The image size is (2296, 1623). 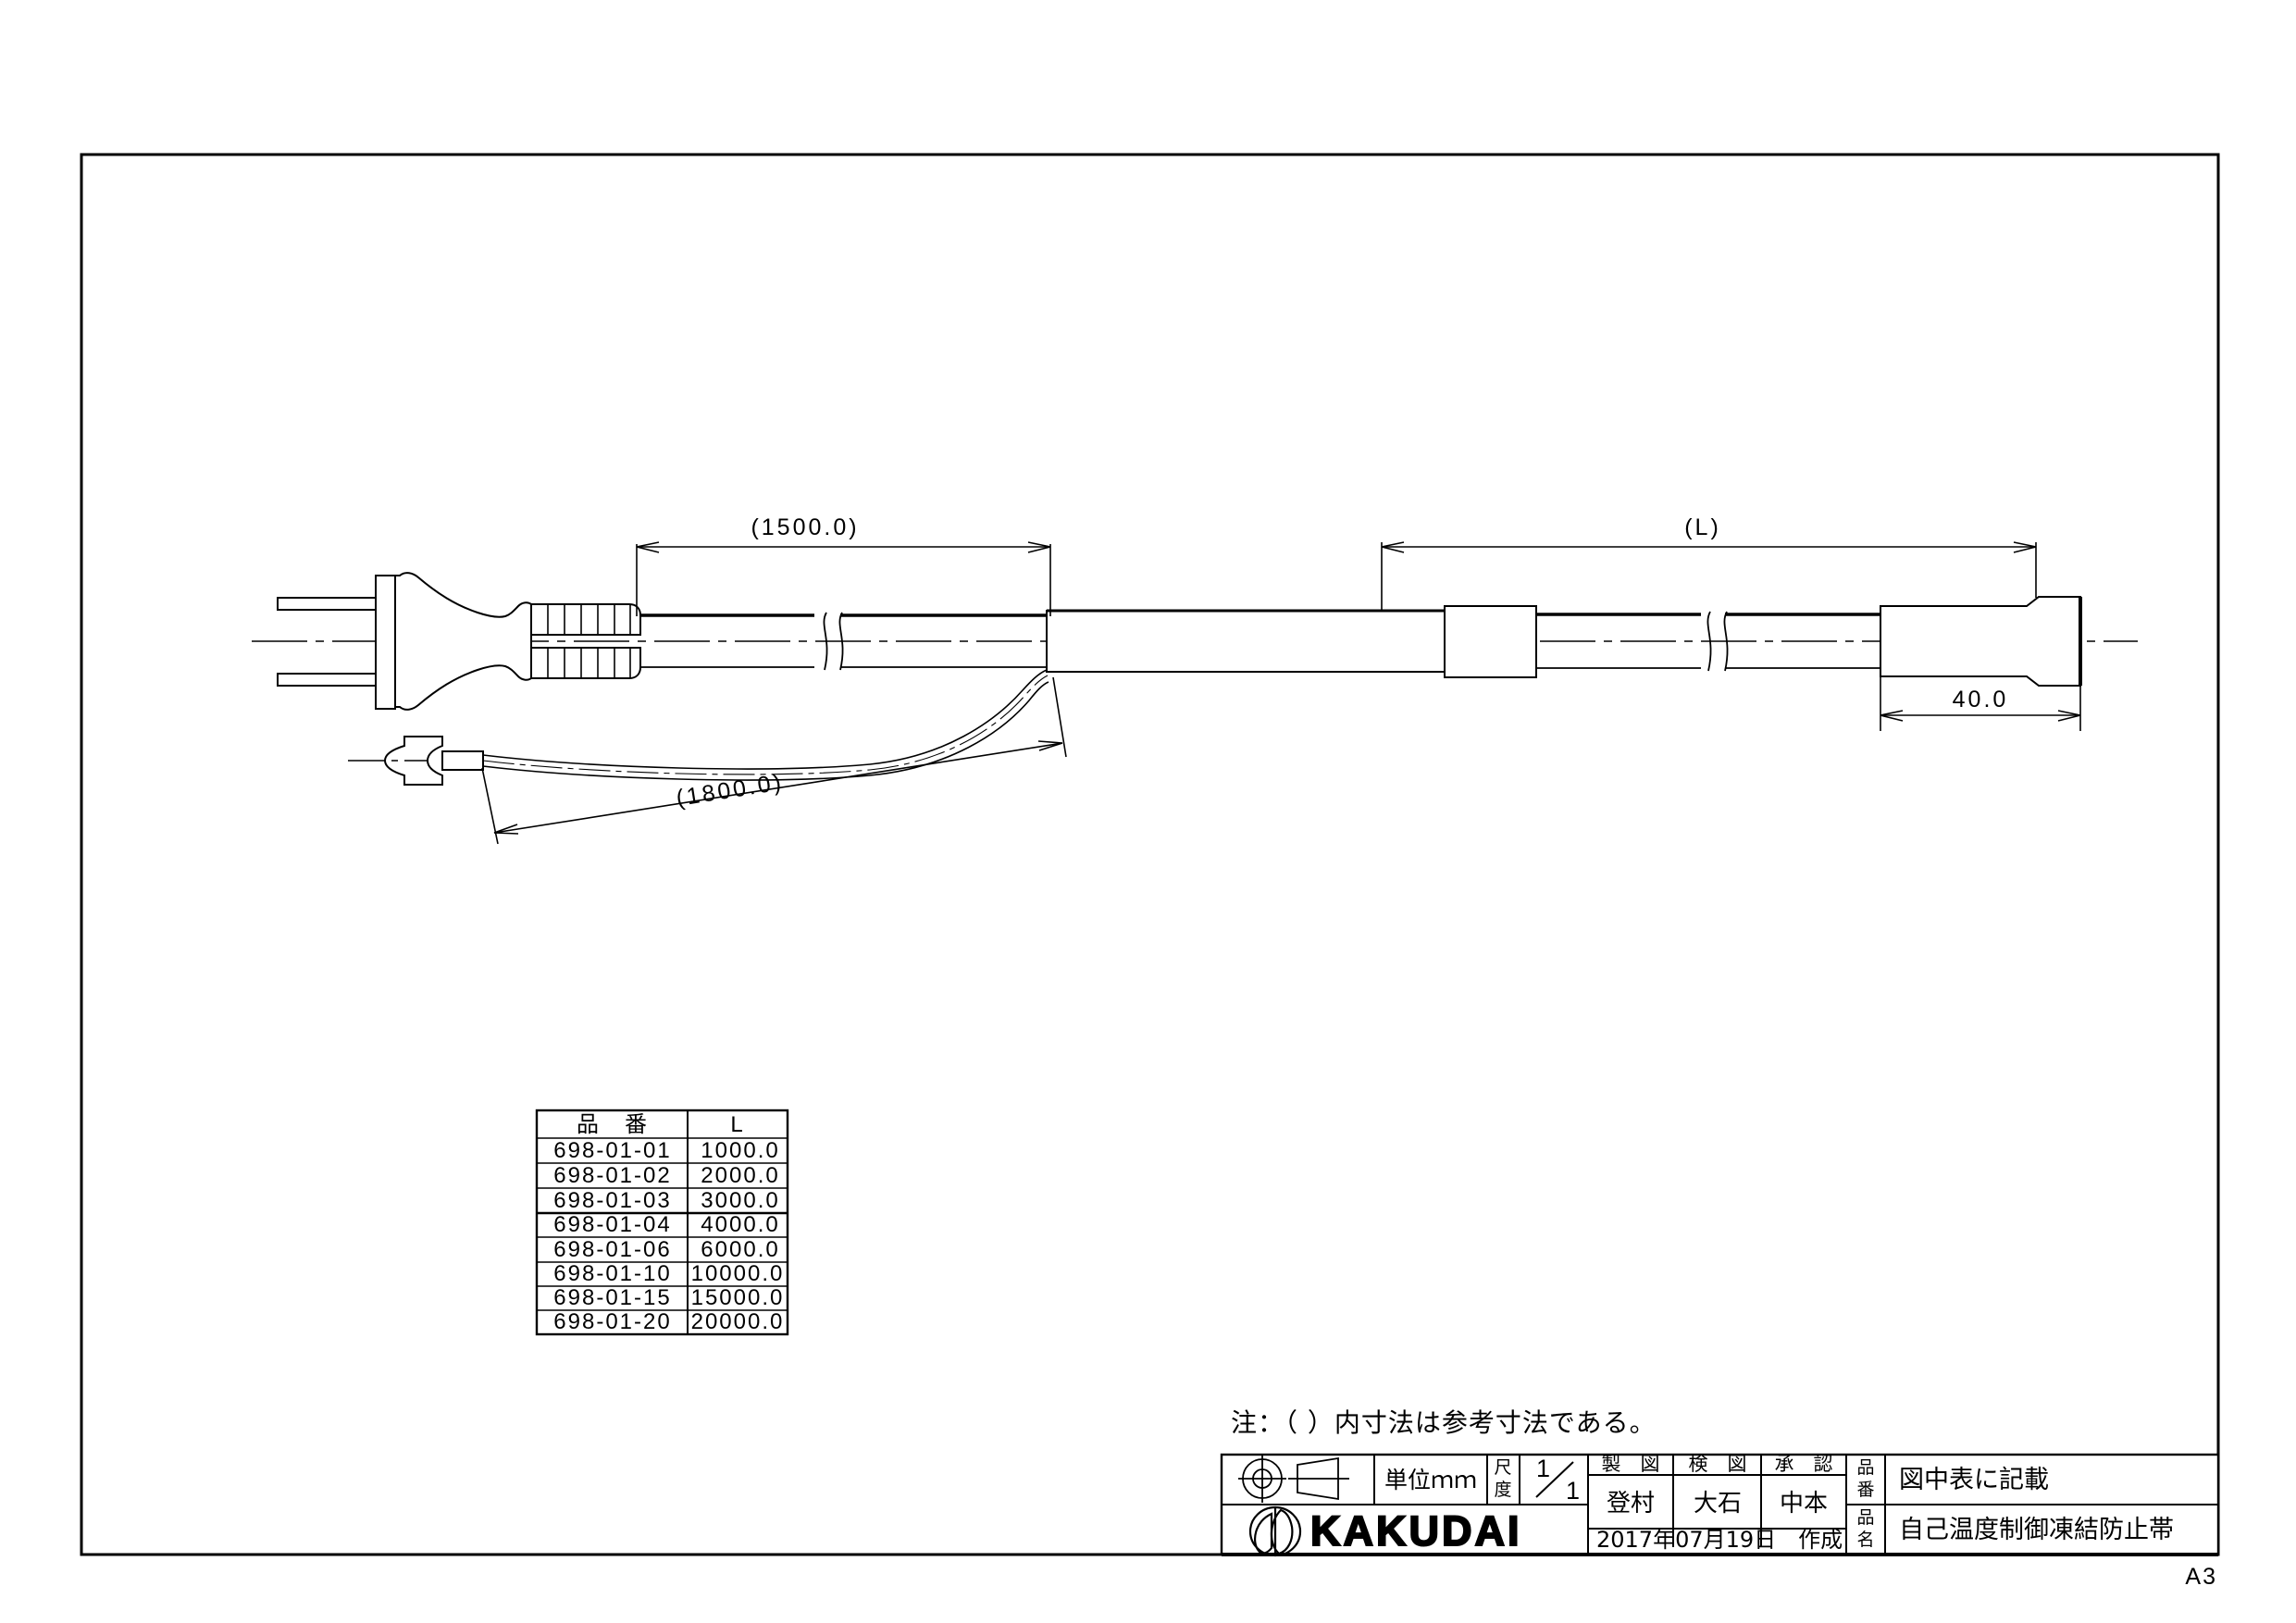 I want to click on sheet-size-label: A3, so click(x=2201, y=1577).